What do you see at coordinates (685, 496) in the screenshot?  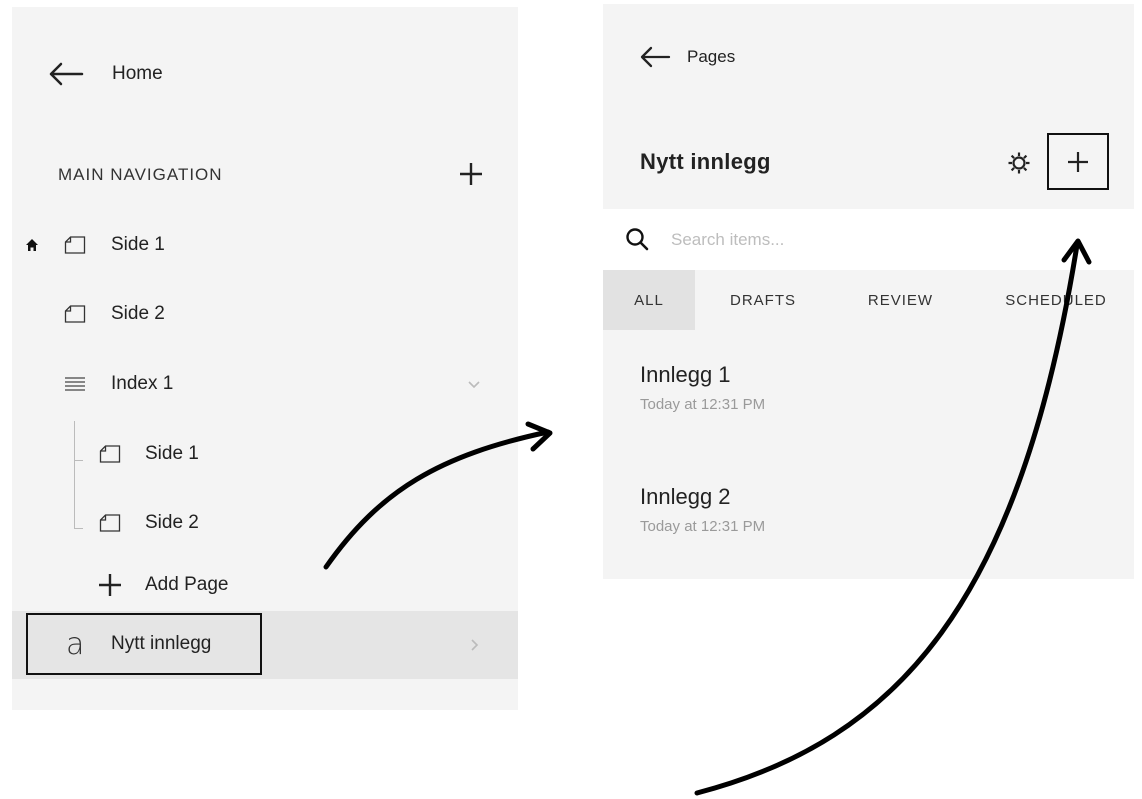 I see `post-title: Innlegg 2` at bounding box center [685, 496].